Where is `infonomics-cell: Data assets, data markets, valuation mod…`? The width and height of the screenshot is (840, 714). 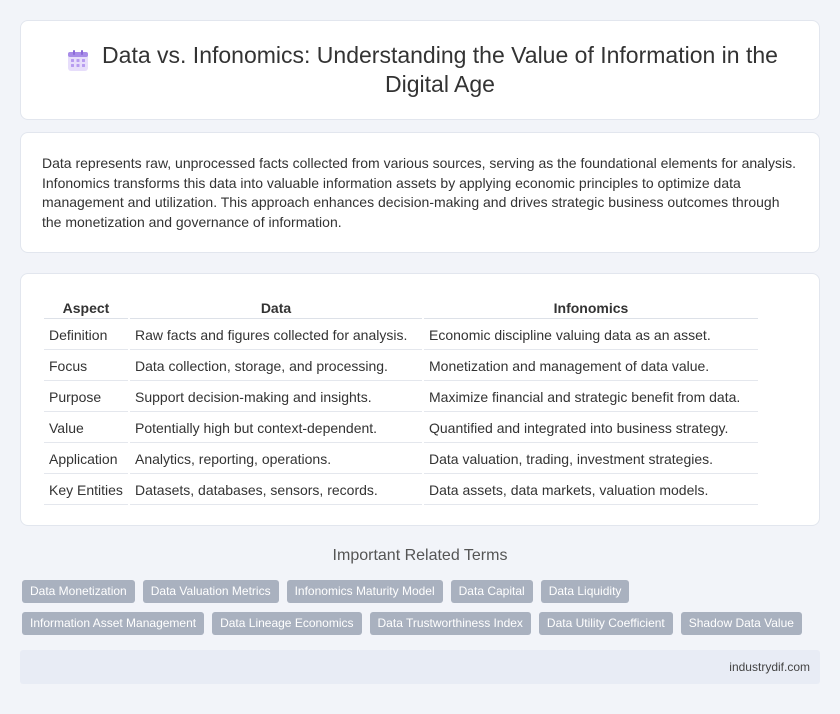 infonomics-cell: Data assets, data markets, valuation mod… is located at coordinates (591, 490).